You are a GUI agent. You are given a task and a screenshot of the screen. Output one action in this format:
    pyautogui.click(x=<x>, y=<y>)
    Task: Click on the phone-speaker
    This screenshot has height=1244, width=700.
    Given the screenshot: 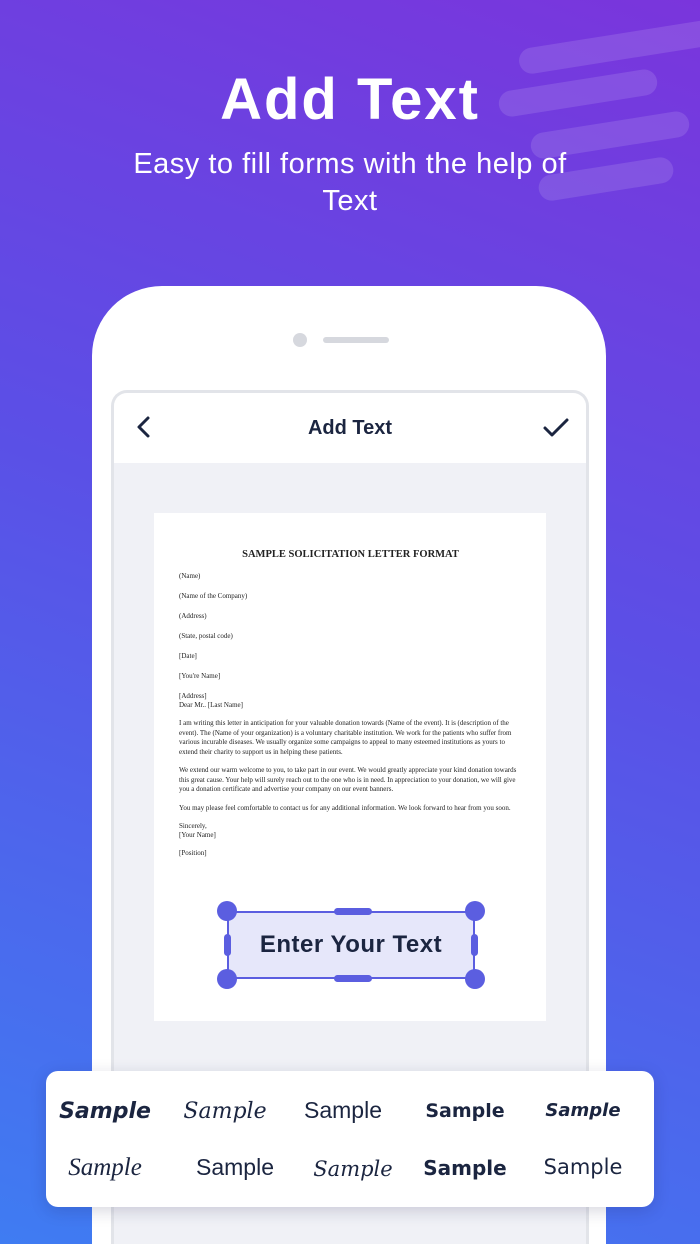 What is the action you would take?
    pyautogui.click(x=356, y=340)
    